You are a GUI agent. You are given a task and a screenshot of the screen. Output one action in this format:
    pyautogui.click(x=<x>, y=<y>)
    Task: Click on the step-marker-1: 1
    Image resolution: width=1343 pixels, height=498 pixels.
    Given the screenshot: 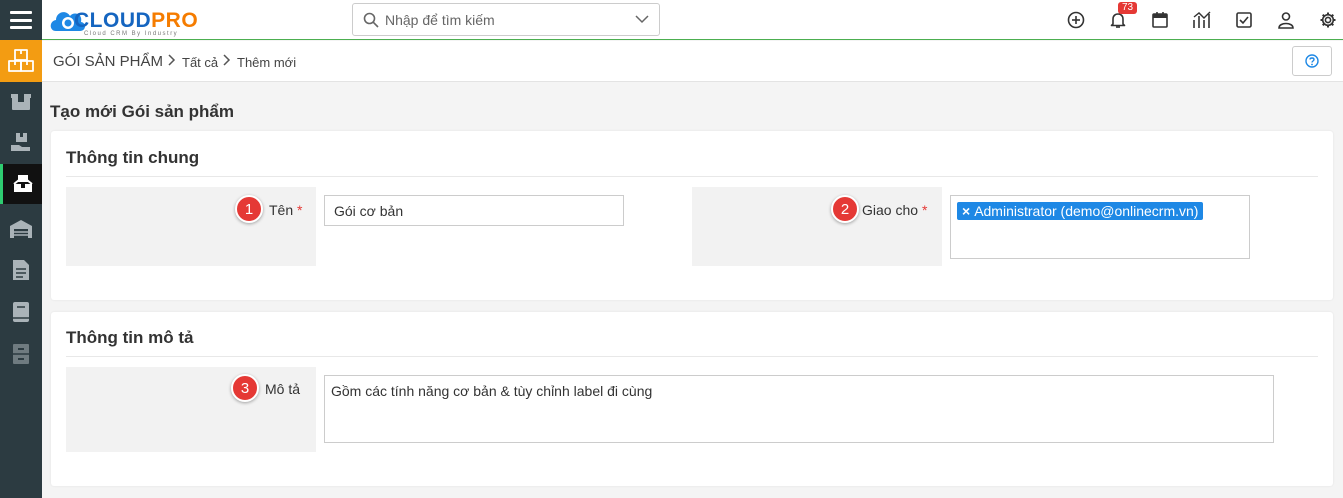 What is the action you would take?
    pyautogui.click(x=249, y=209)
    